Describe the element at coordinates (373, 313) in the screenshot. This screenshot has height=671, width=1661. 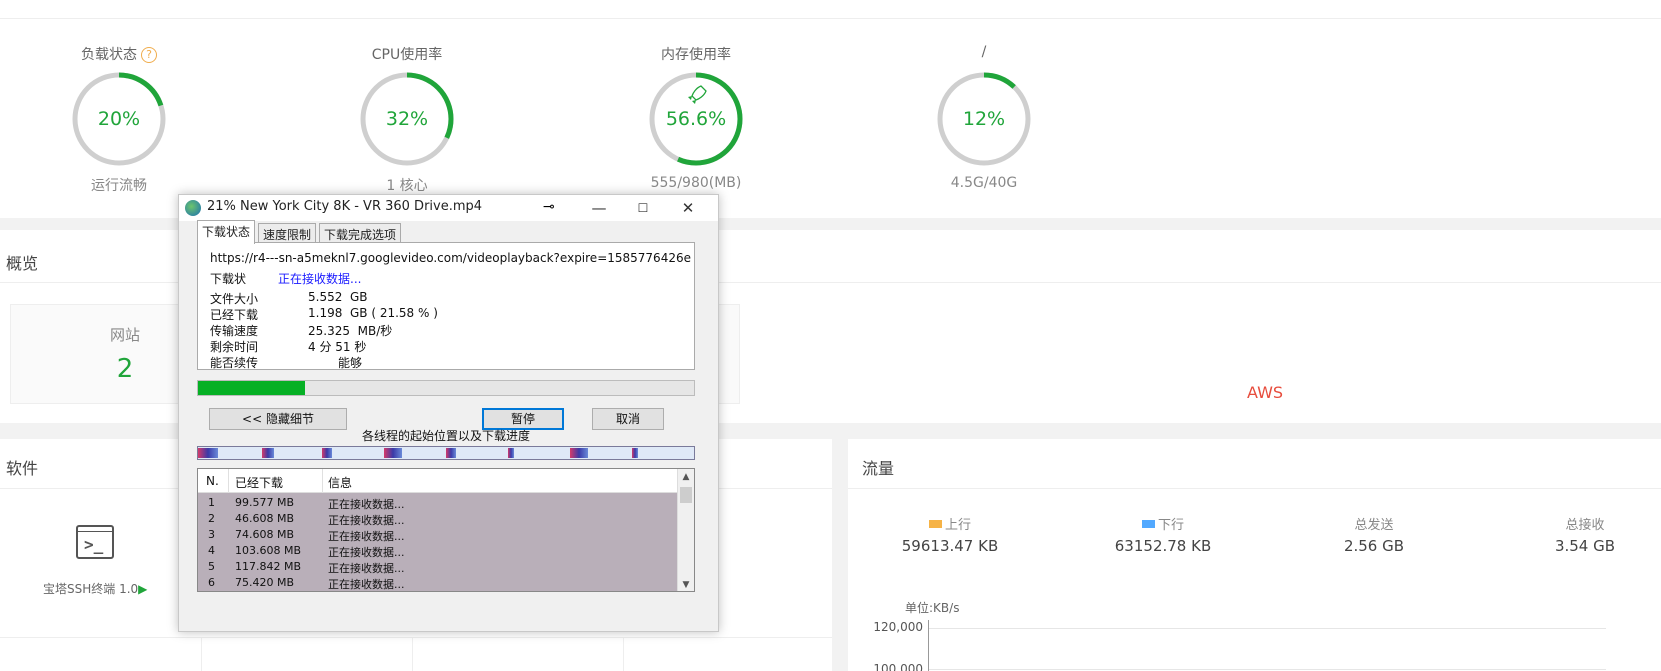
I see `downloaded-value: 1.198 GB ( 21.58 % )` at that location.